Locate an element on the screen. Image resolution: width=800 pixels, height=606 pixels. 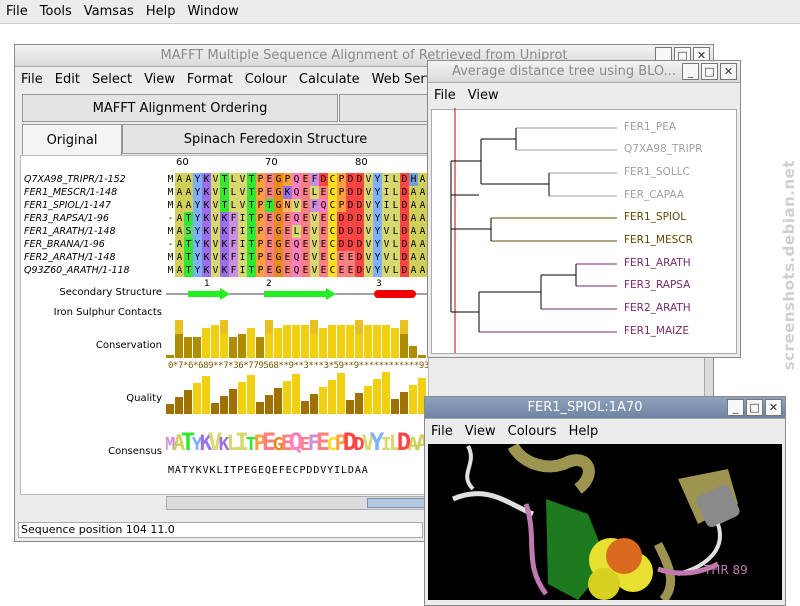
tab-spinach-feredoxin-structure: Spinach Feredoxin Structure is located at coordinates (275, 139).